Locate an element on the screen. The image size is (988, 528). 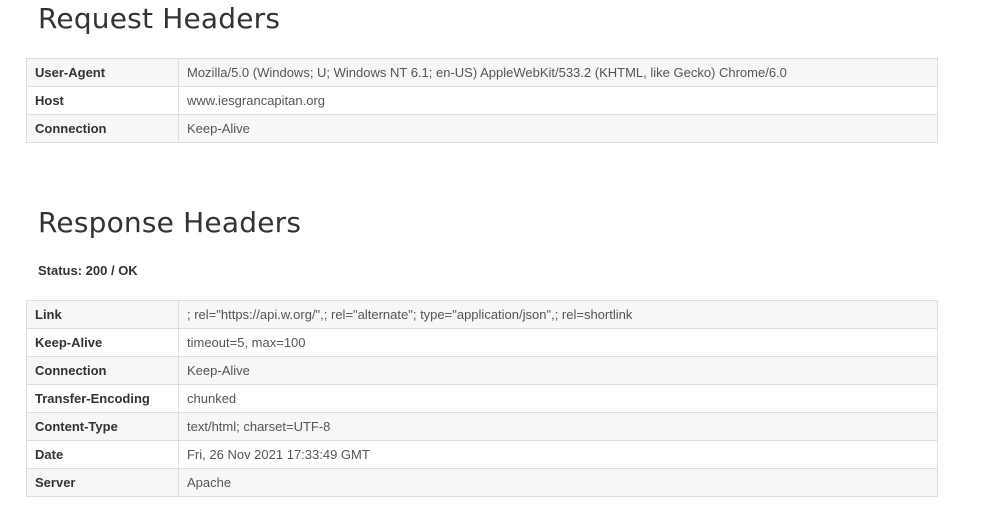
header-value: chunked is located at coordinates (558, 398).